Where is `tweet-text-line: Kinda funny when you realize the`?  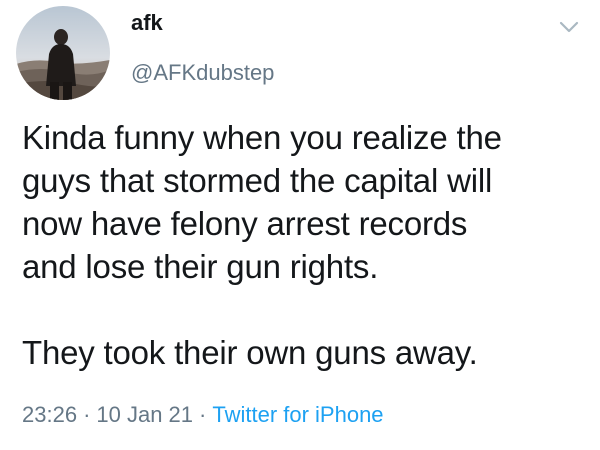 tweet-text-line: Kinda funny when you realize the is located at coordinates (262, 137).